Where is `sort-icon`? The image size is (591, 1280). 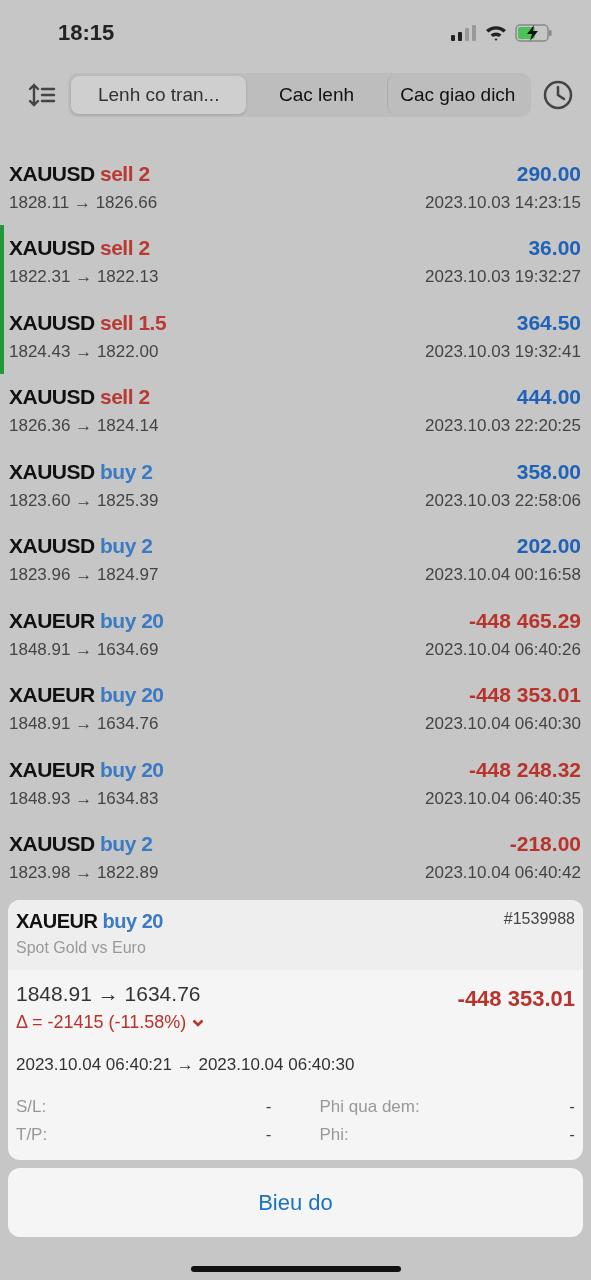
sort-icon is located at coordinates (42, 95).